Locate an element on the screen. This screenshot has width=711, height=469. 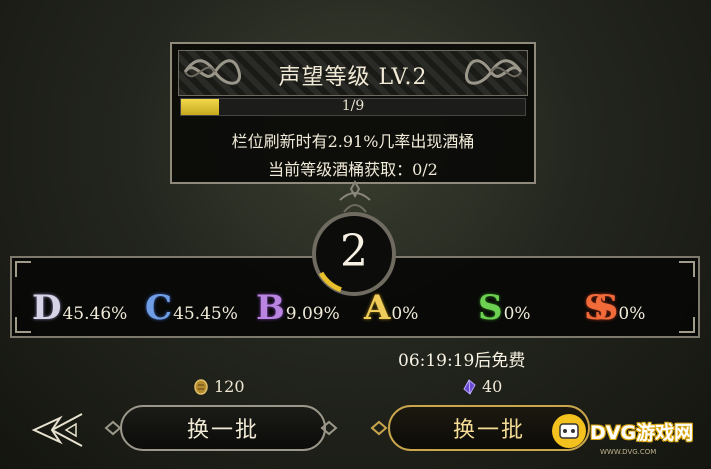
grade-S-icon: S is located at coordinates (490, 308).